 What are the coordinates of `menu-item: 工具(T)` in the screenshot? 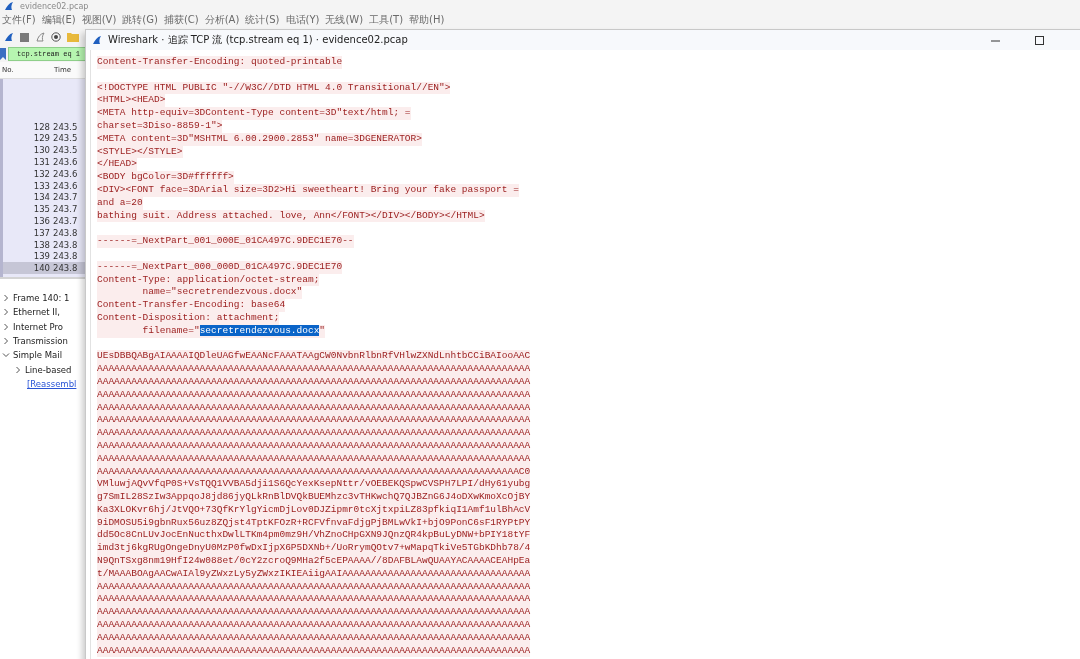 It's located at (386, 20).